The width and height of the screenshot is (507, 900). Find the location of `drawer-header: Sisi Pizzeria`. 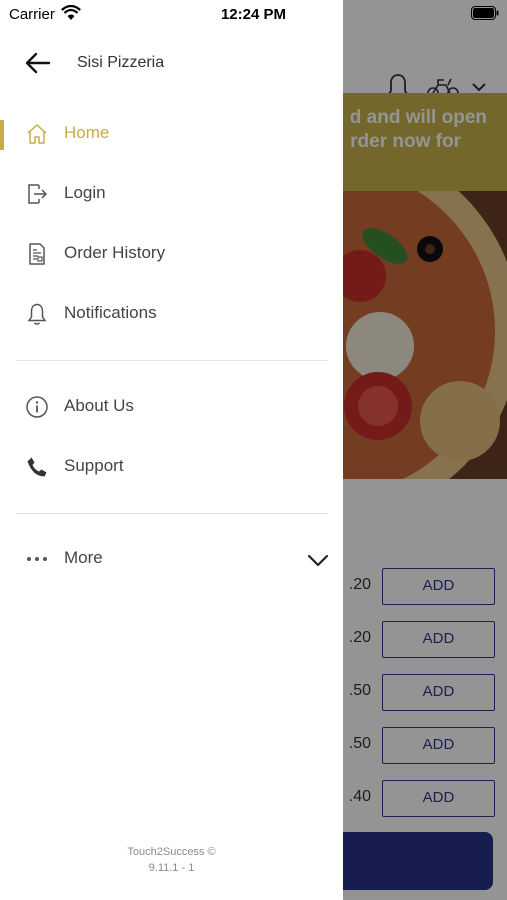

drawer-header: Sisi Pizzeria is located at coordinates (171, 63).